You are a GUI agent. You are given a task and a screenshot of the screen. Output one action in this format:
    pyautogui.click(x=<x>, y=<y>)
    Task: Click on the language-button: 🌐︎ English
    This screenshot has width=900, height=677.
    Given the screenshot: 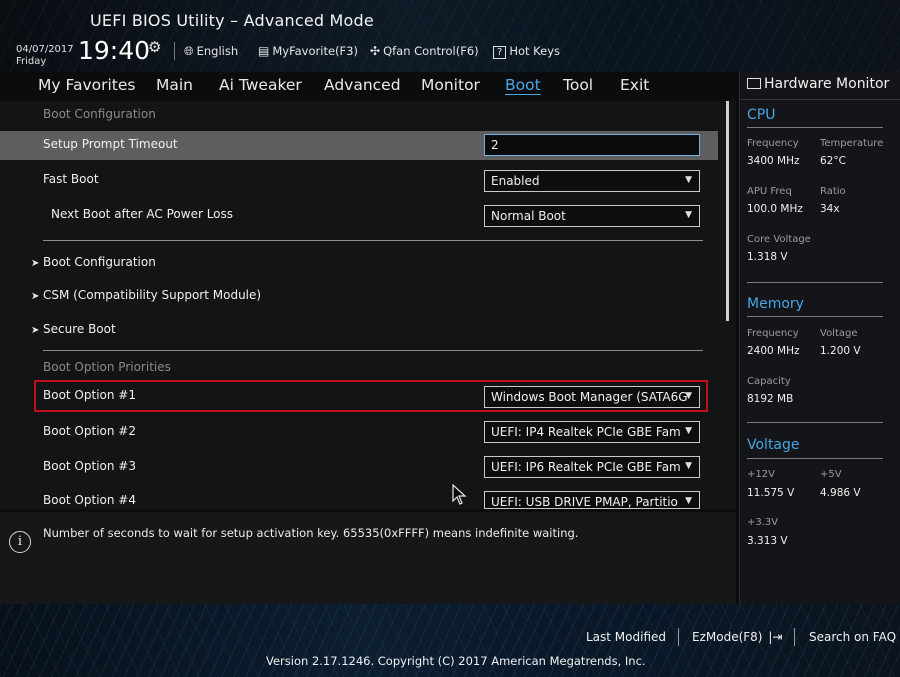 What is the action you would take?
    pyautogui.click(x=211, y=51)
    